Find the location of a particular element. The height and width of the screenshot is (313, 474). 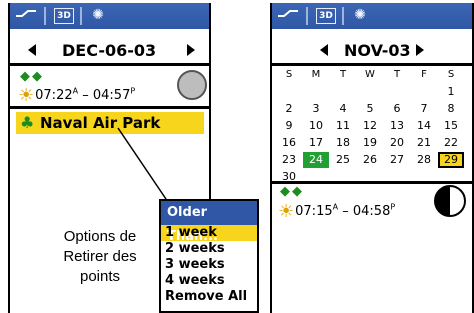

calendar-day: 17 is located at coordinates (316, 143).